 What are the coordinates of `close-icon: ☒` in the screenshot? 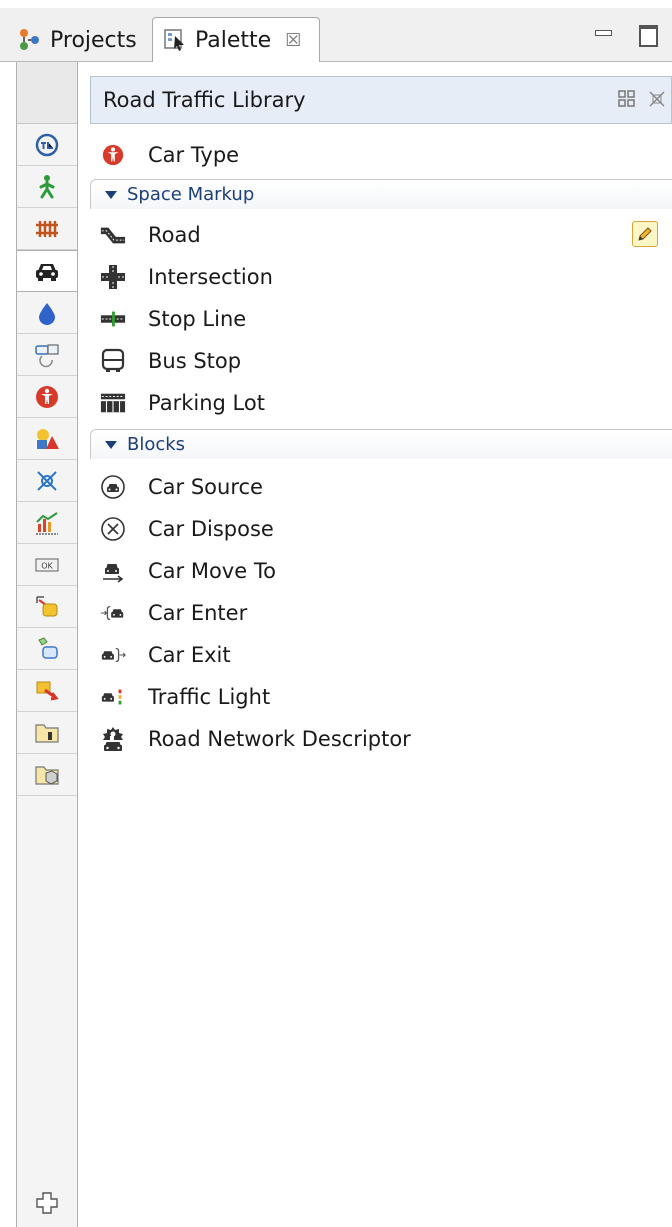 It's located at (293, 40).